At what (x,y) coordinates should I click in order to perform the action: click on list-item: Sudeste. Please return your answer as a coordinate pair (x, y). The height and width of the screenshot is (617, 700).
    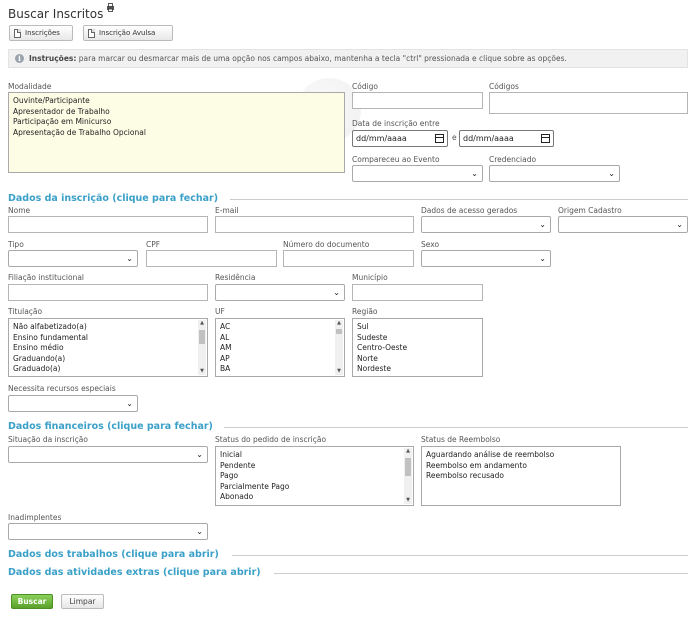
    Looking at the image, I should click on (417, 338).